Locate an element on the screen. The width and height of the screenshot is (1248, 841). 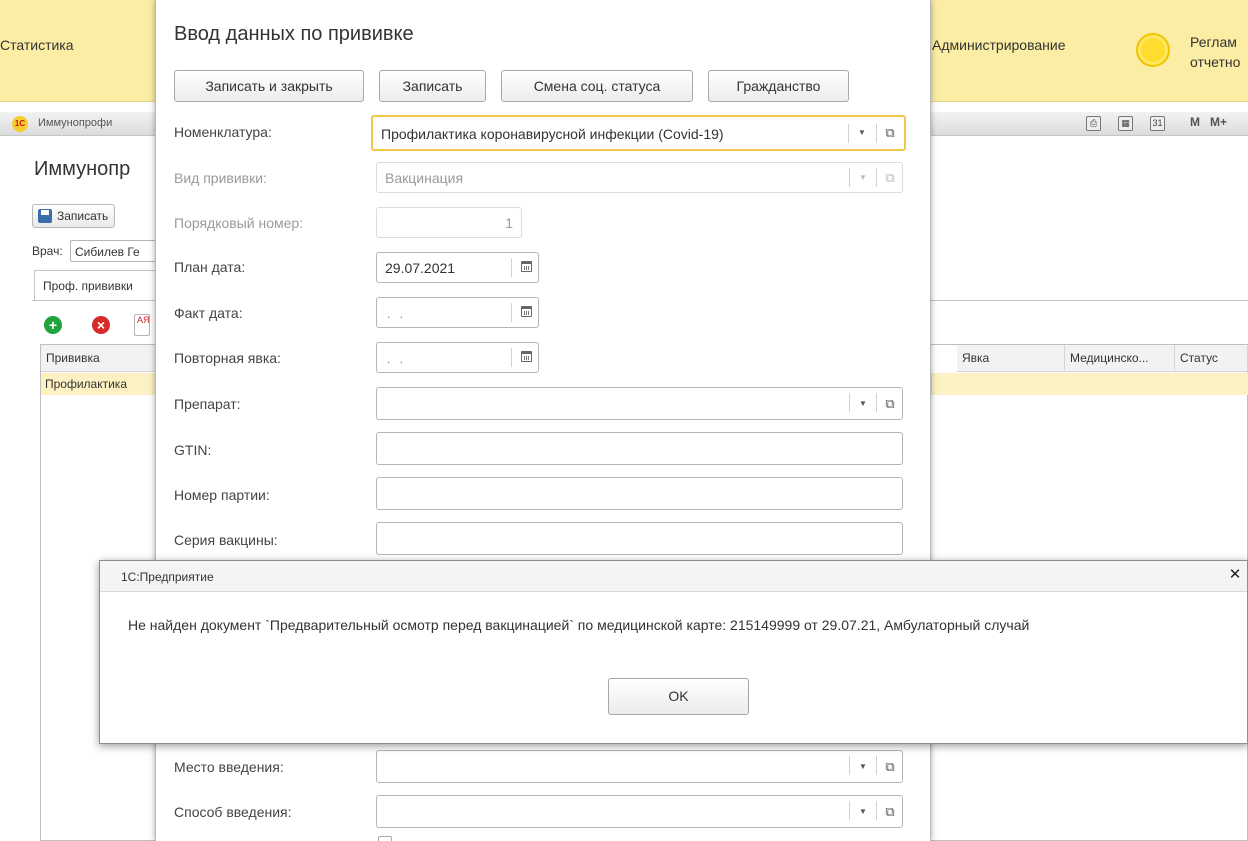
calendar-icon: 31 is located at coordinates (1157, 123).